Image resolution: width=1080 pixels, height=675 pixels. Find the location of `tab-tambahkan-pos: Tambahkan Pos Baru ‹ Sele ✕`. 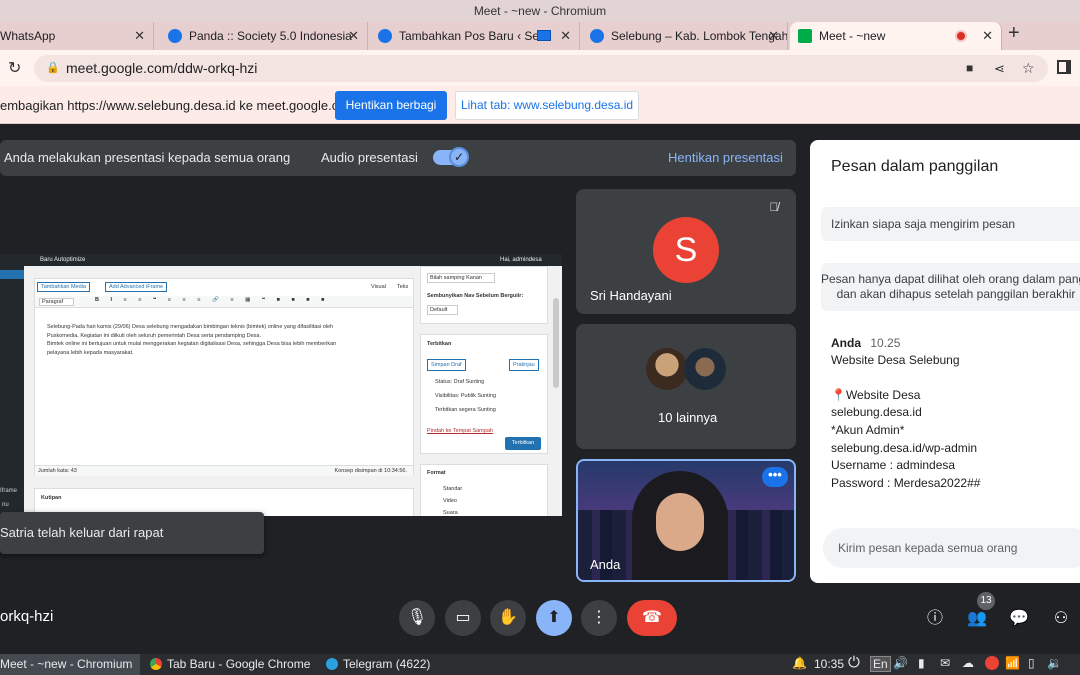

tab-tambahkan-pos: Tambahkan Pos Baru ‹ Sele ✕ is located at coordinates (475, 36).